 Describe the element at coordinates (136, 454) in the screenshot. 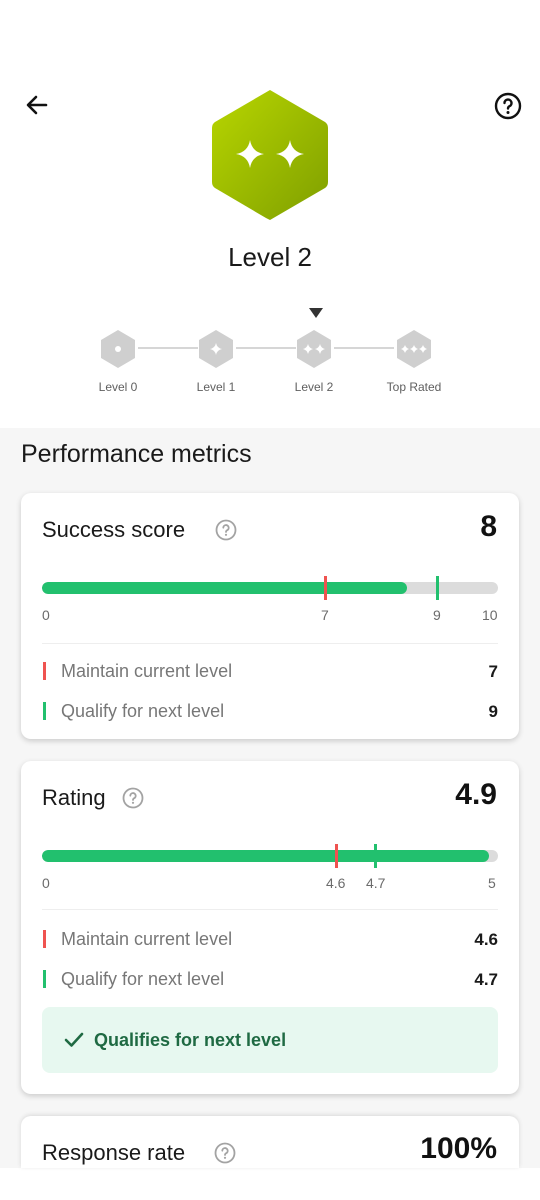

I see `section-title: Performance metrics` at that location.